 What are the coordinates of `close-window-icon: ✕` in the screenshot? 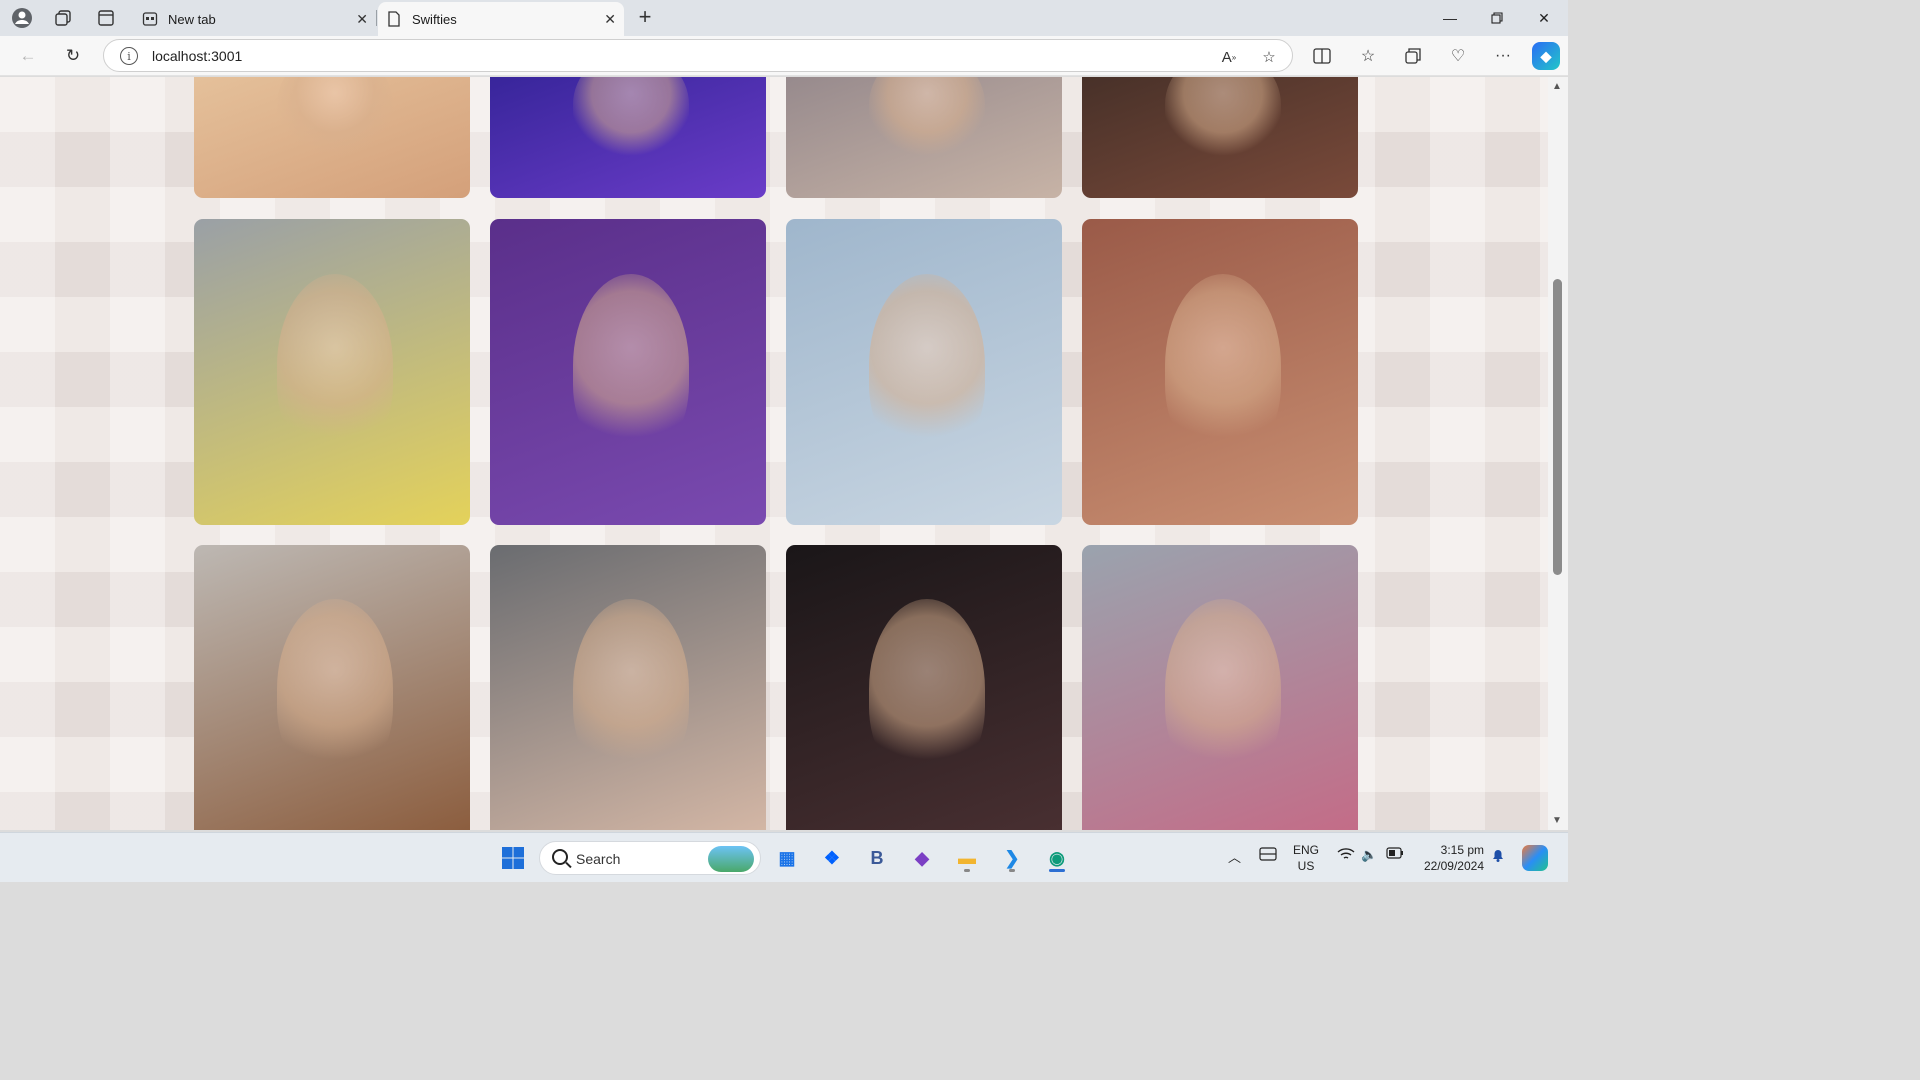 It's located at (1544, 18).